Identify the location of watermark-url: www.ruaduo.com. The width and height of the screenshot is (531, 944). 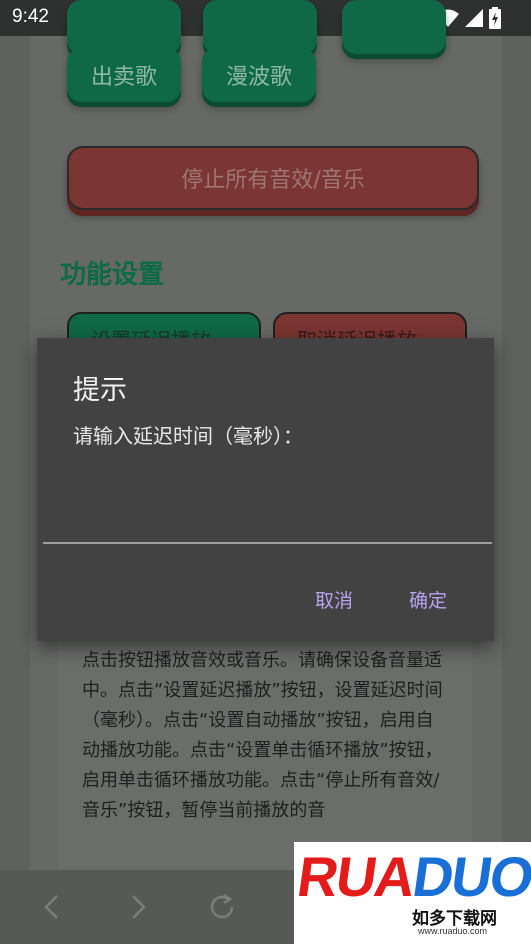
(453, 931).